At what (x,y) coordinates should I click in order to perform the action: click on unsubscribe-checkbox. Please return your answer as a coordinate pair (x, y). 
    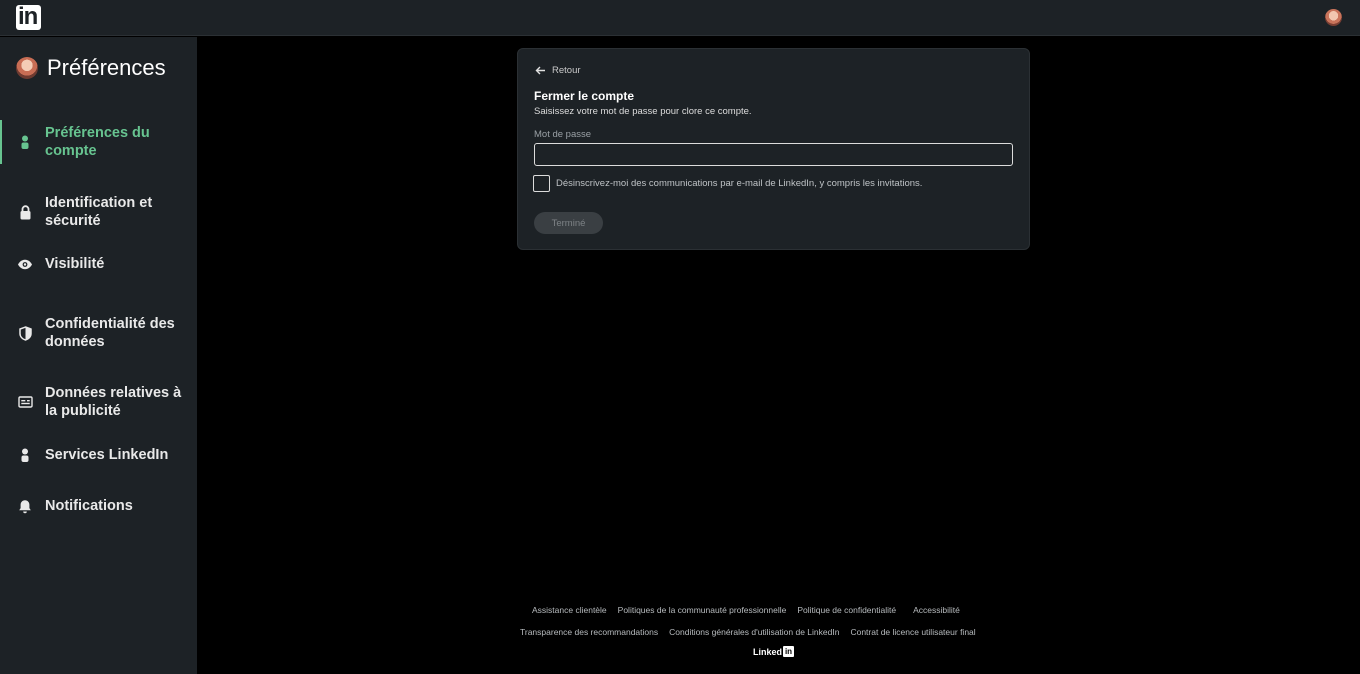
    Looking at the image, I should click on (541, 183).